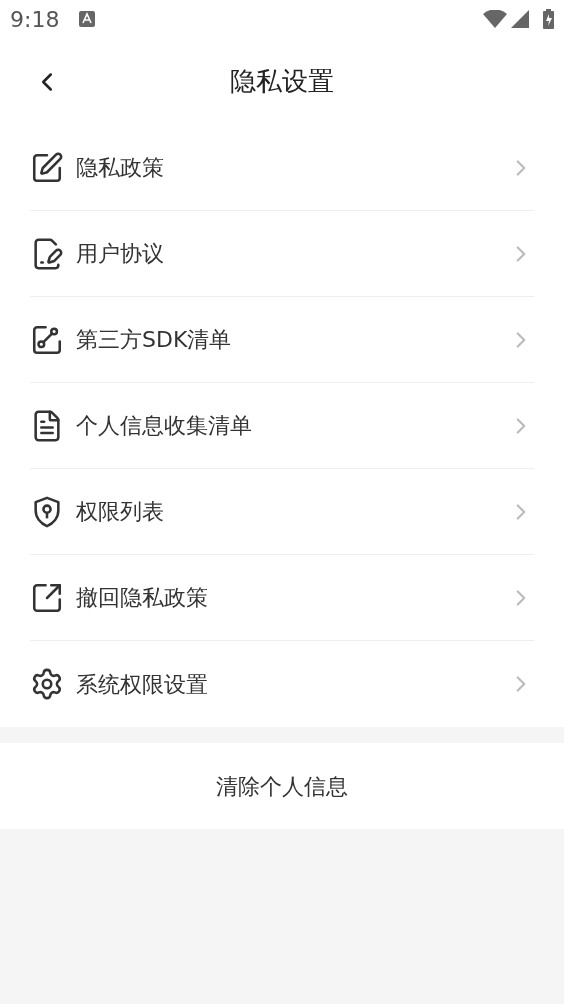 The height and width of the screenshot is (1004, 564). What do you see at coordinates (282, 168) in the screenshot?
I see `settings-row: 隐私政策` at bounding box center [282, 168].